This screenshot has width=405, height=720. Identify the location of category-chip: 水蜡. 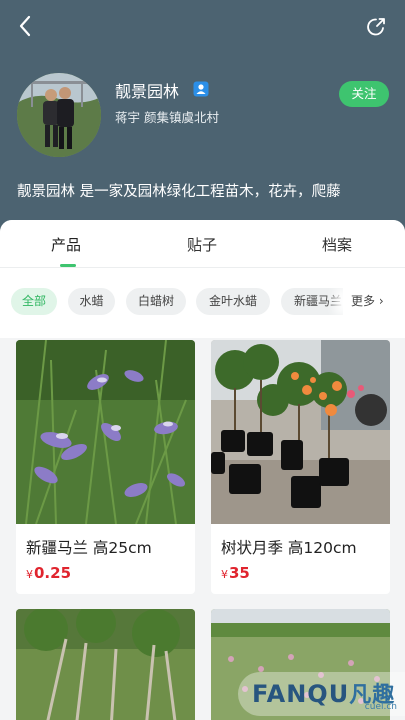
(91, 301).